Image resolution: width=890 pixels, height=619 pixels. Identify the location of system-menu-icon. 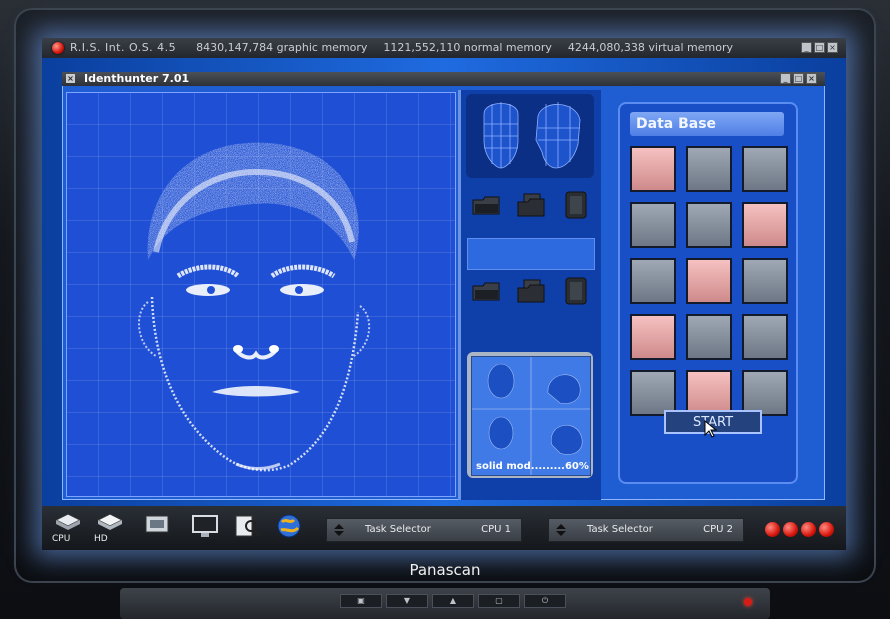
(58, 48).